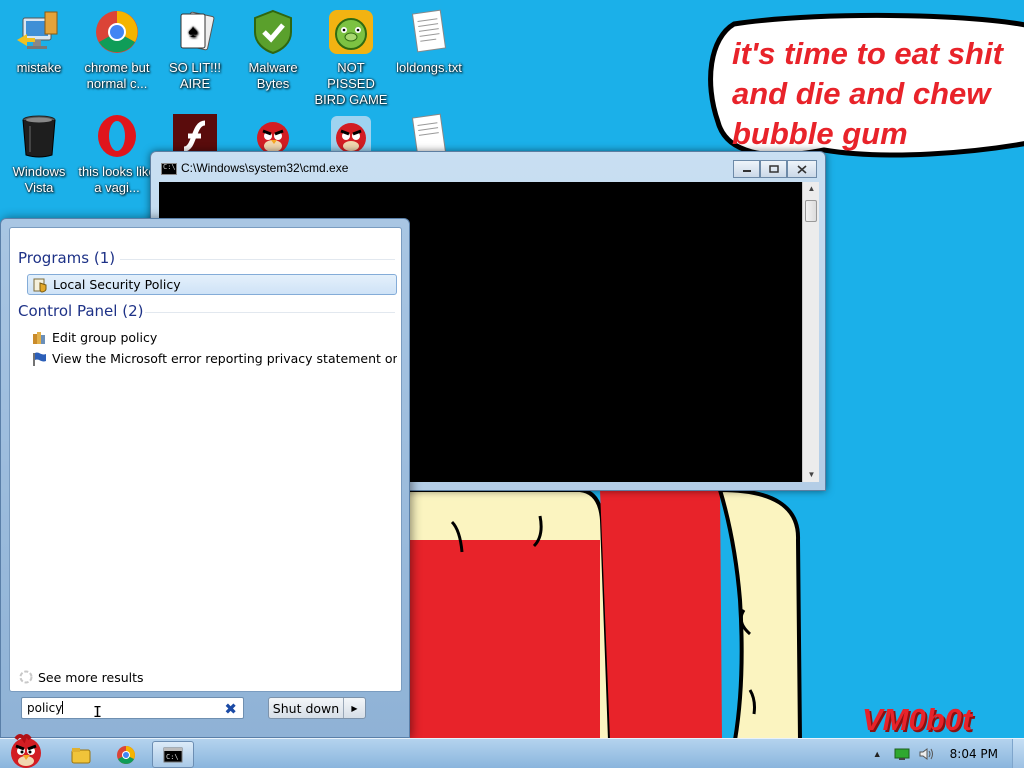  What do you see at coordinates (172, 757) in the screenshot?
I see `svg-text: C:\` at bounding box center [172, 757].